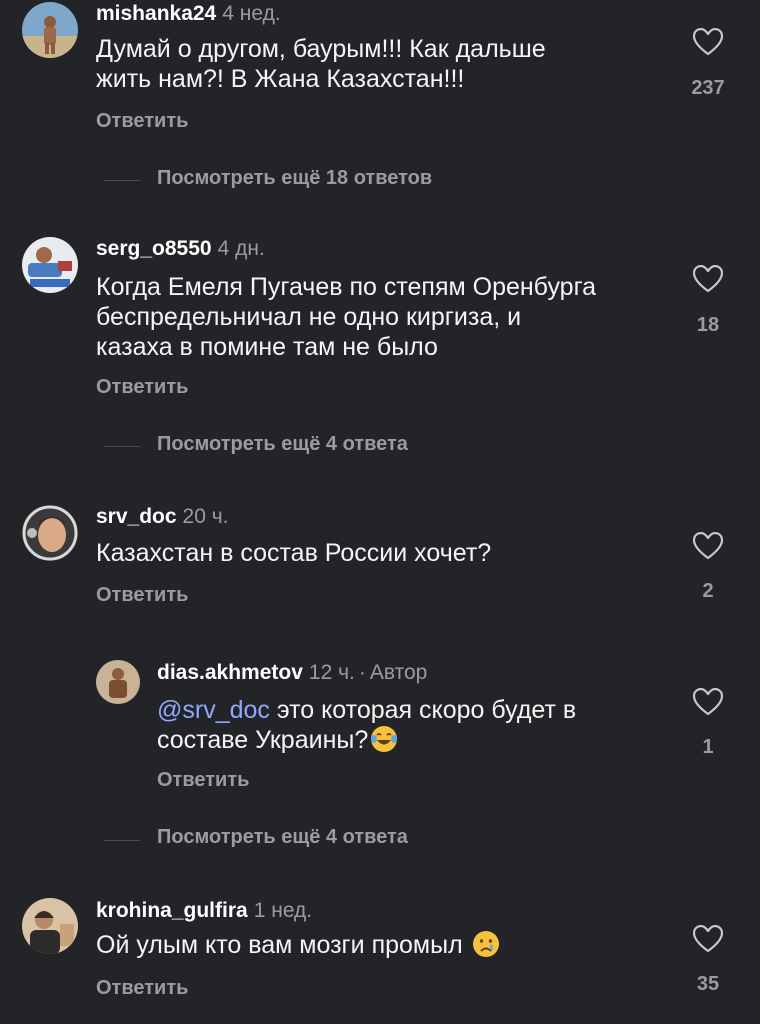  What do you see at coordinates (708, 325) in the screenshot?
I see `like-count: 18` at bounding box center [708, 325].